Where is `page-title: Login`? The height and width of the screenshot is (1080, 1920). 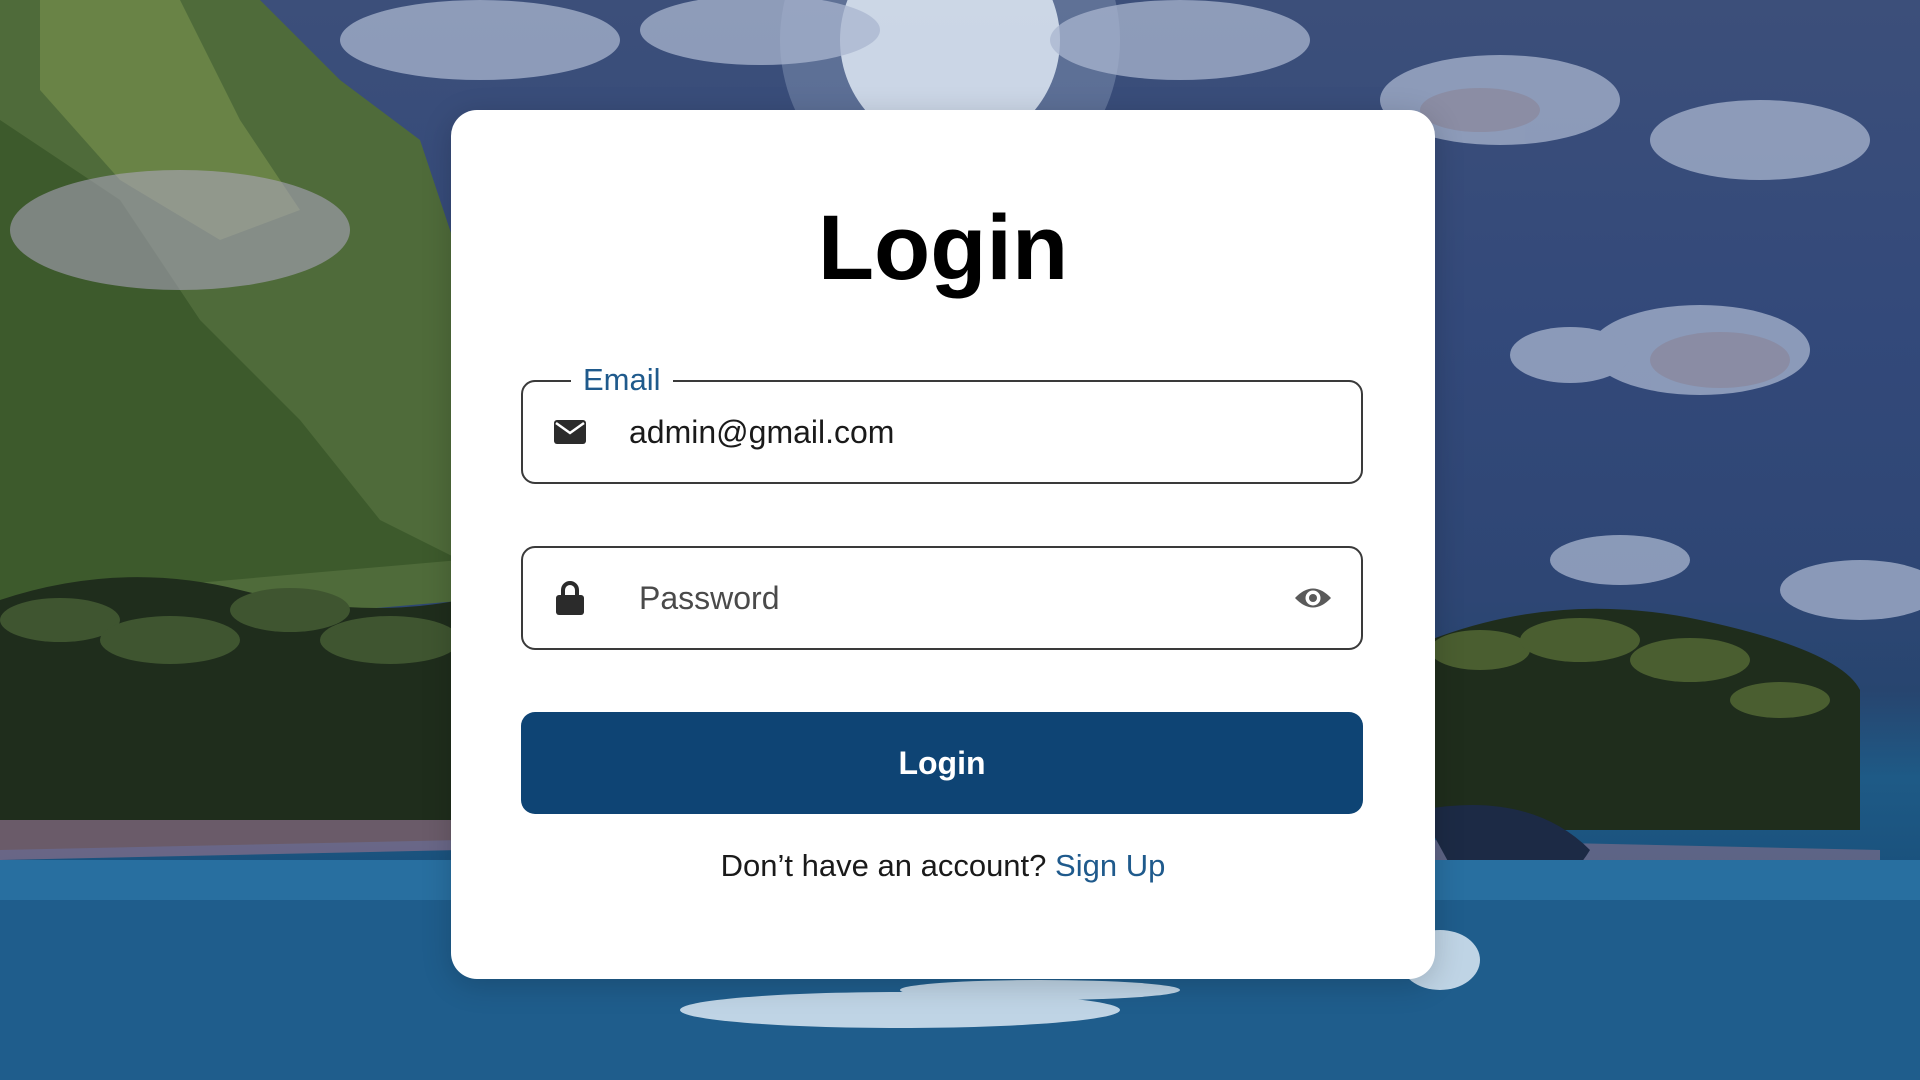 page-title: Login is located at coordinates (943, 248).